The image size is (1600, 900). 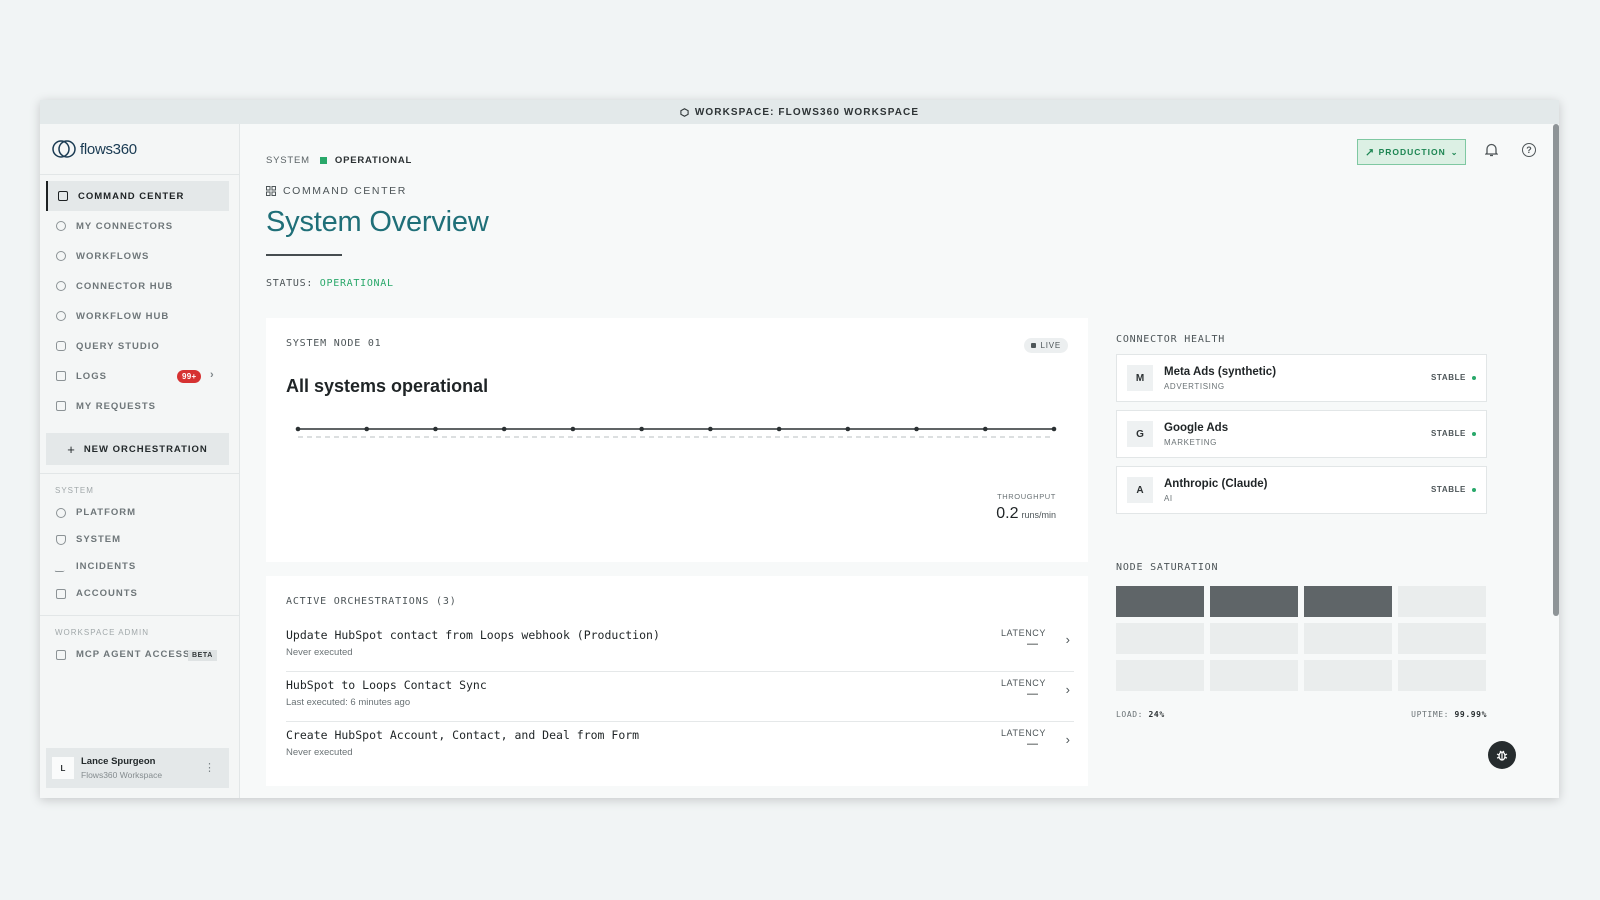 I want to click on connector-category: AI, so click(x=1168, y=498).